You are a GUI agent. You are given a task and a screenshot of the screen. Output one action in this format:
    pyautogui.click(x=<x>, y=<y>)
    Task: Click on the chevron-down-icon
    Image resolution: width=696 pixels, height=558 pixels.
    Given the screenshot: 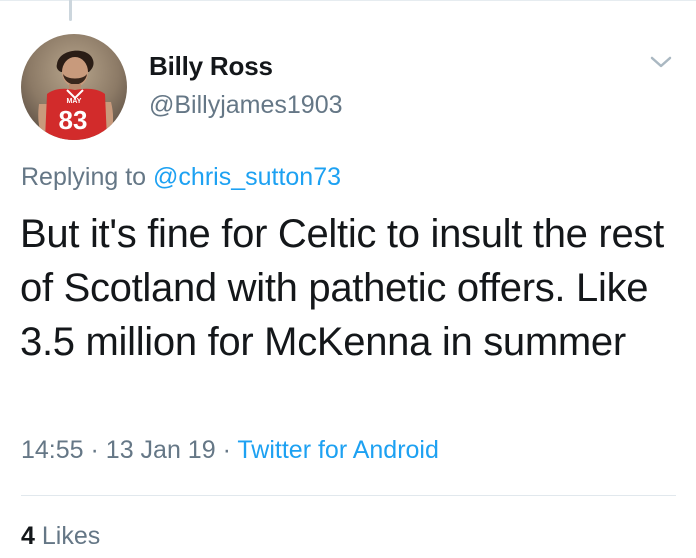 What is the action you would take?
    pyautogui.click(x=661, y=62)
    